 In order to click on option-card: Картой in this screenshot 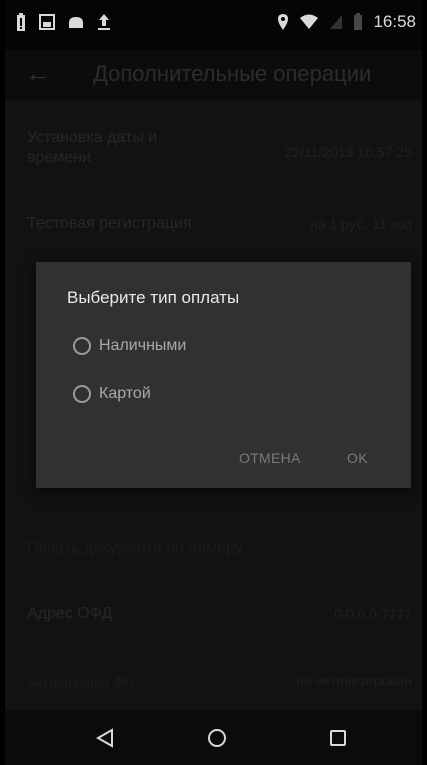, I will do `click(112, 394)`.